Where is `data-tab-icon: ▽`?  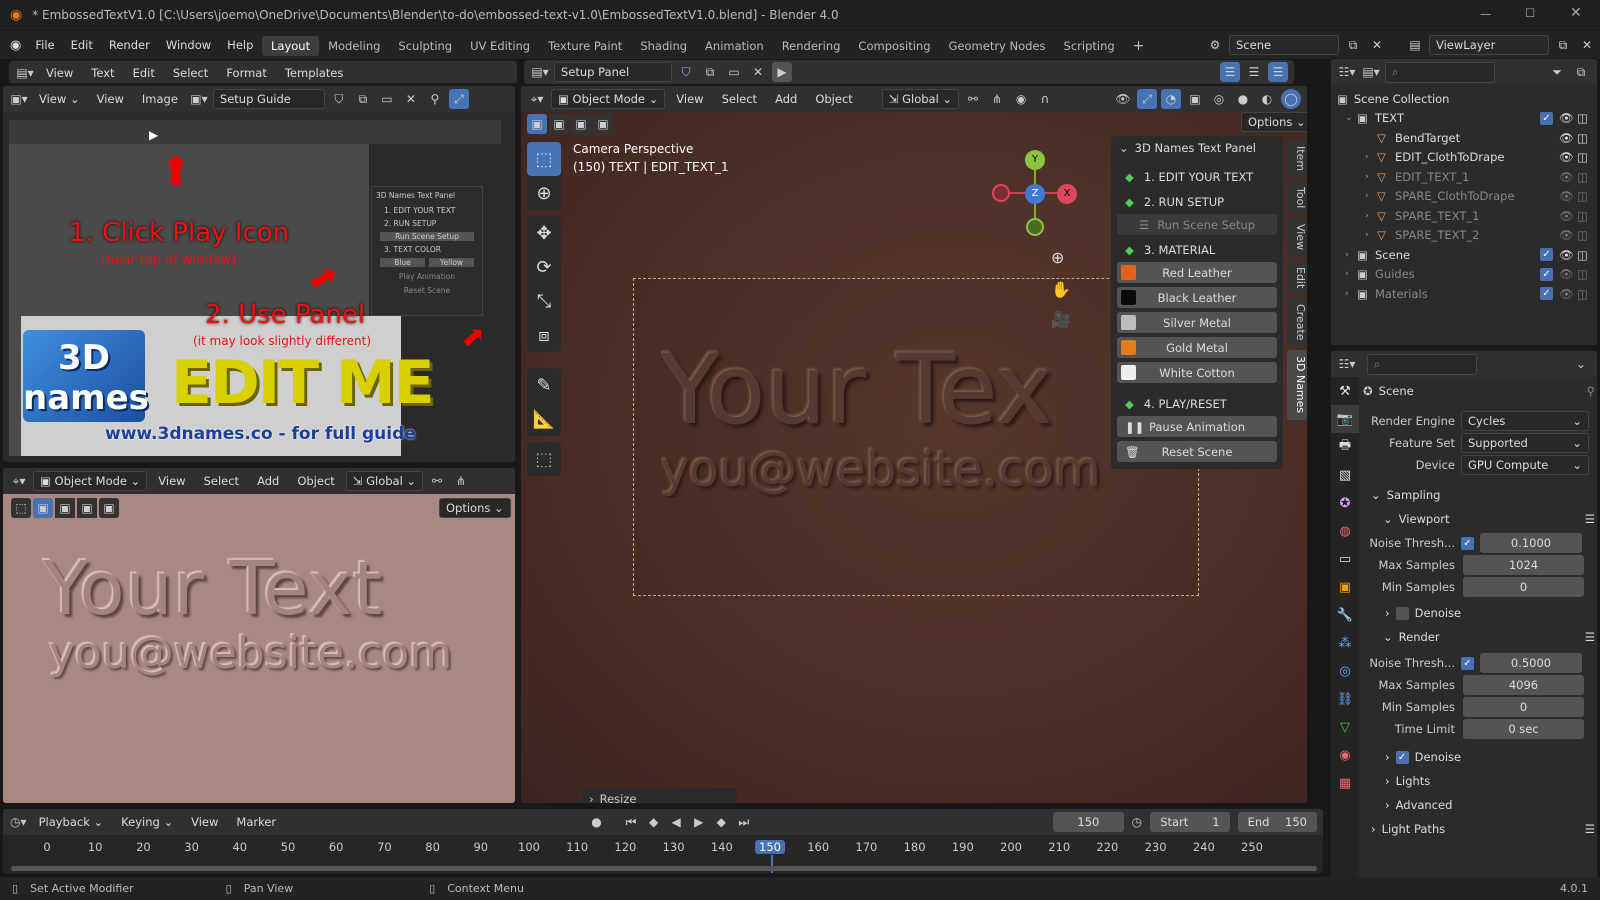 data-tab-icon: ▽ is located at coordinates (1345, 727).